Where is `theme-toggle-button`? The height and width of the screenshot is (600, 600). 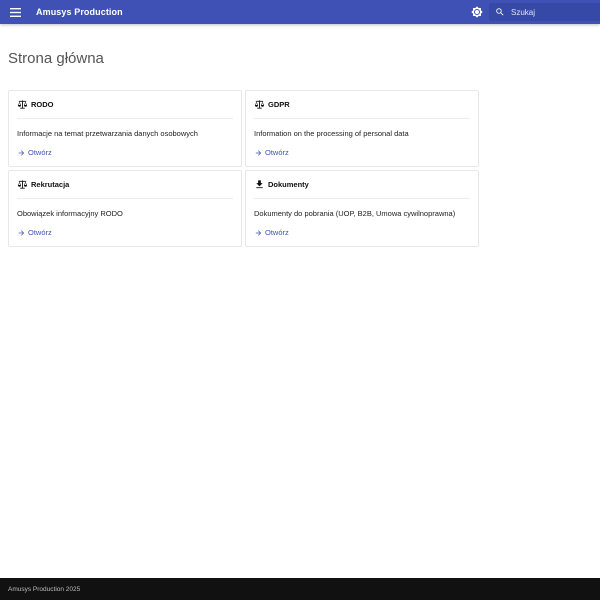
theme-toggle-button is located at coordinates (477, 12).